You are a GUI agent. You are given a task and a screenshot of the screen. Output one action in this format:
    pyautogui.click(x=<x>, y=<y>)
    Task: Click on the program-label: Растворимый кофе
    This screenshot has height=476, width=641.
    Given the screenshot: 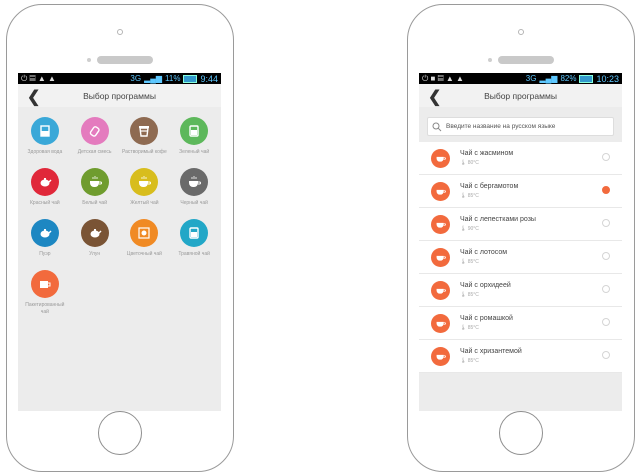 What is the action you would take?
    pyautogui.click(x=144, y=152)
    